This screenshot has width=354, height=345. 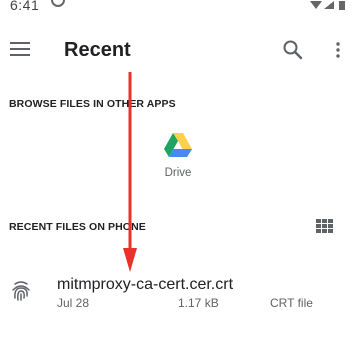 I want to click on status-icons, so click(x=328, y=8).